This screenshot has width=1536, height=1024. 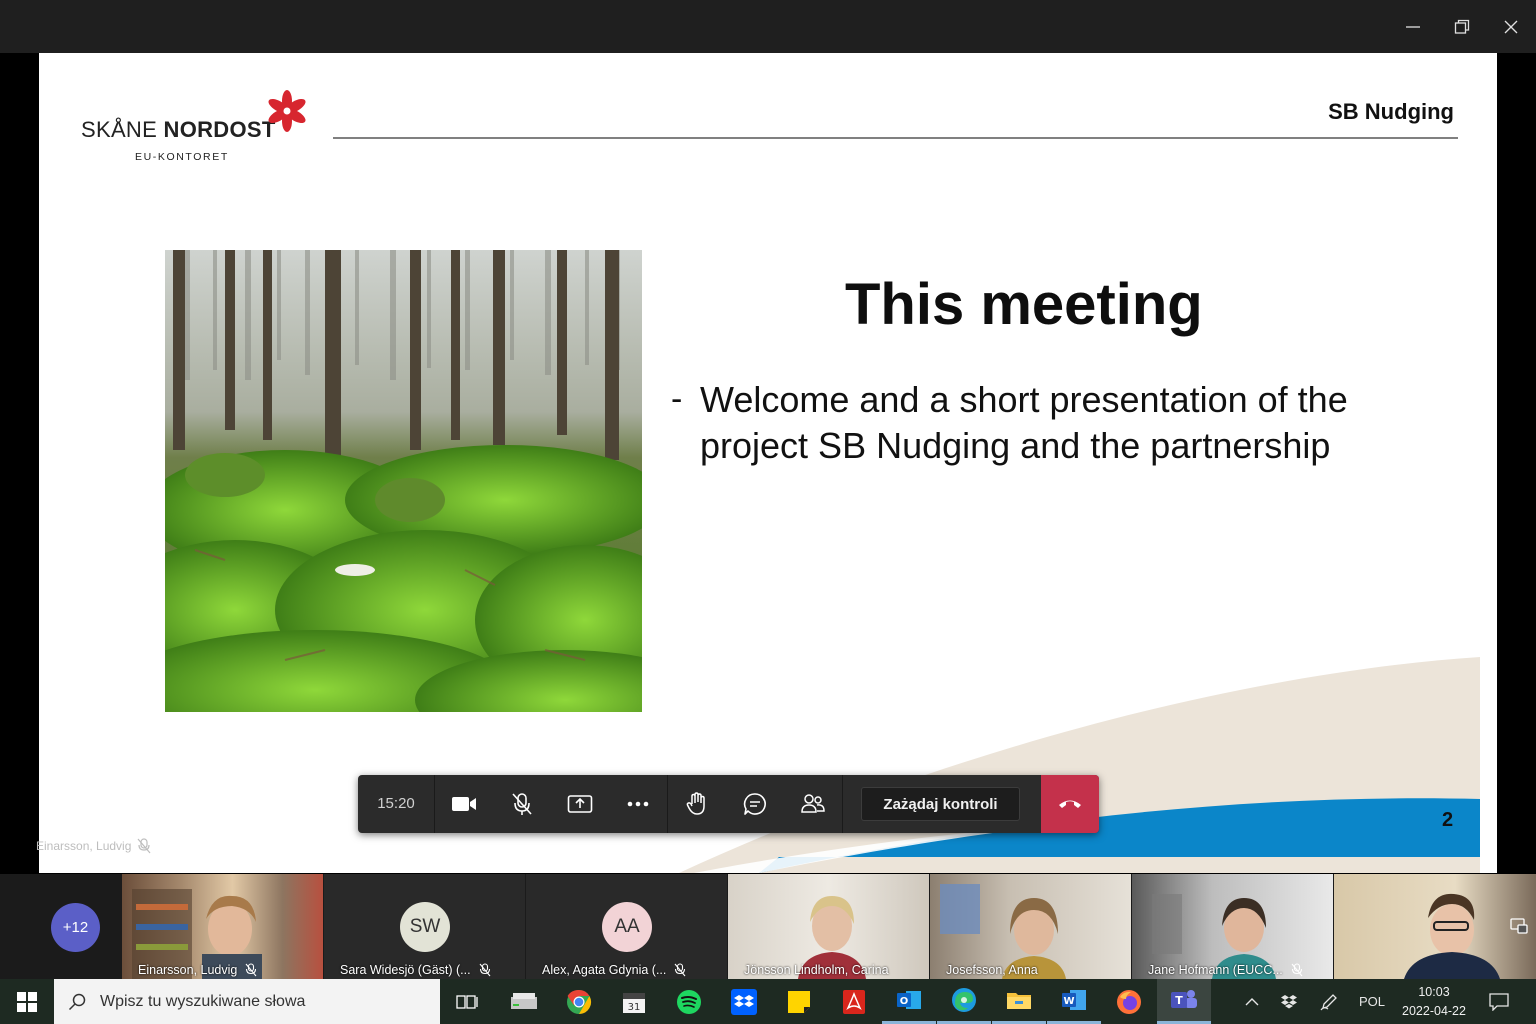 I want to click on svg-text: W, so click(x=1068, y=1001).